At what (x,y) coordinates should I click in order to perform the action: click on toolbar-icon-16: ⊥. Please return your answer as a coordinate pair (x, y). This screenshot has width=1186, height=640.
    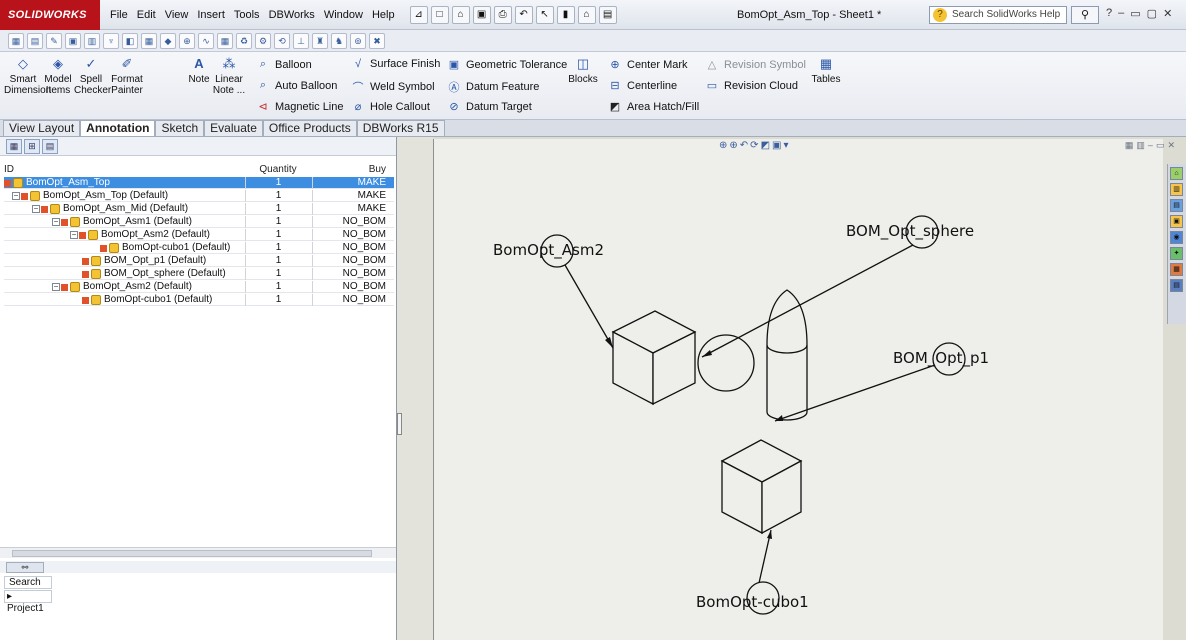
    Looking at the image, I should click on (301, 40).